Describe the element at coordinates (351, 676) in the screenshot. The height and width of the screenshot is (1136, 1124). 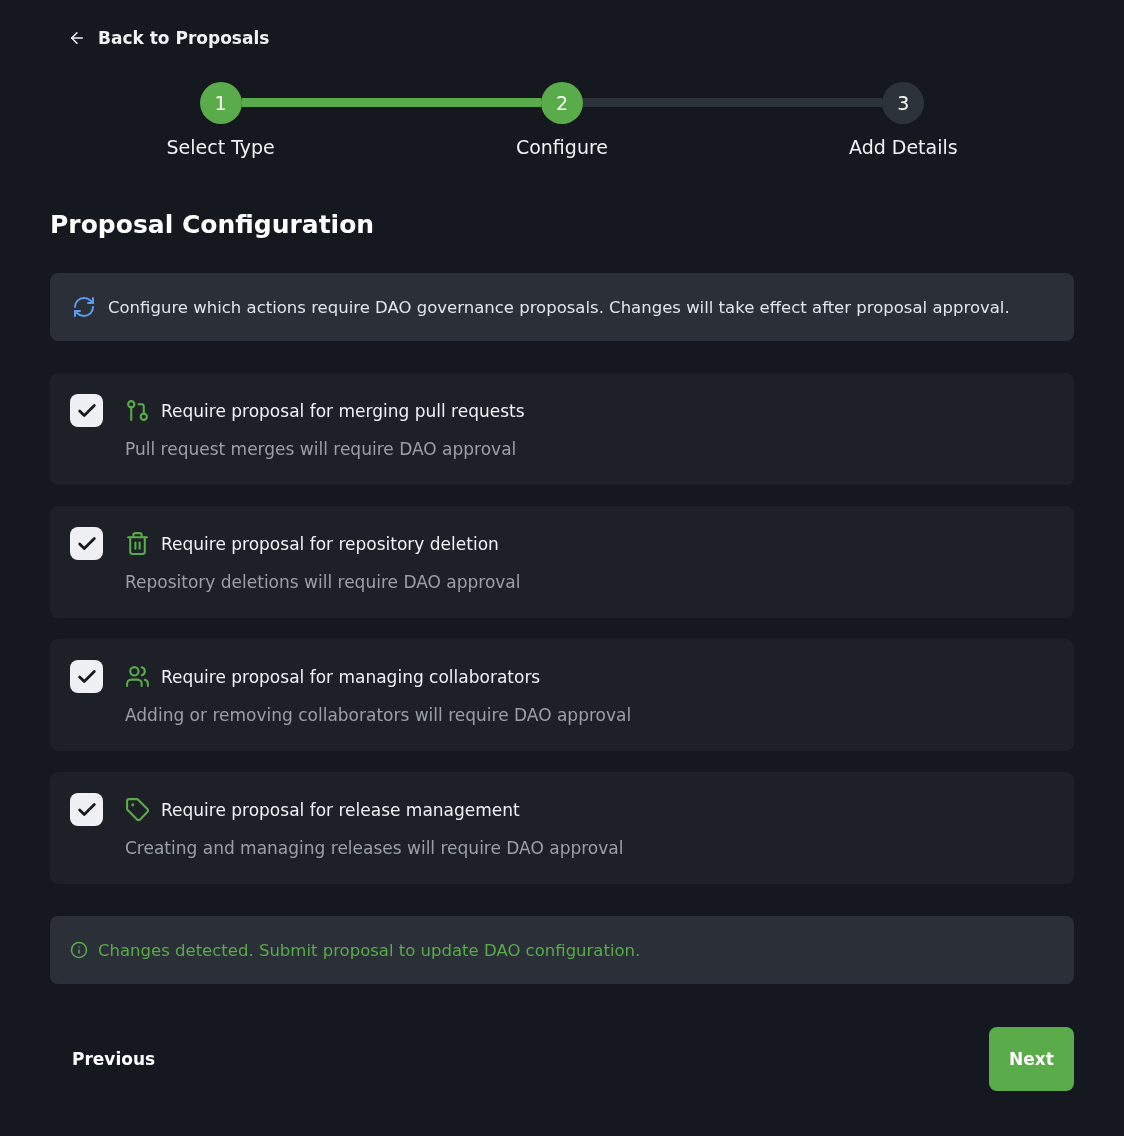
I see `option-title: Require proposal for managing collaborators` at that location.